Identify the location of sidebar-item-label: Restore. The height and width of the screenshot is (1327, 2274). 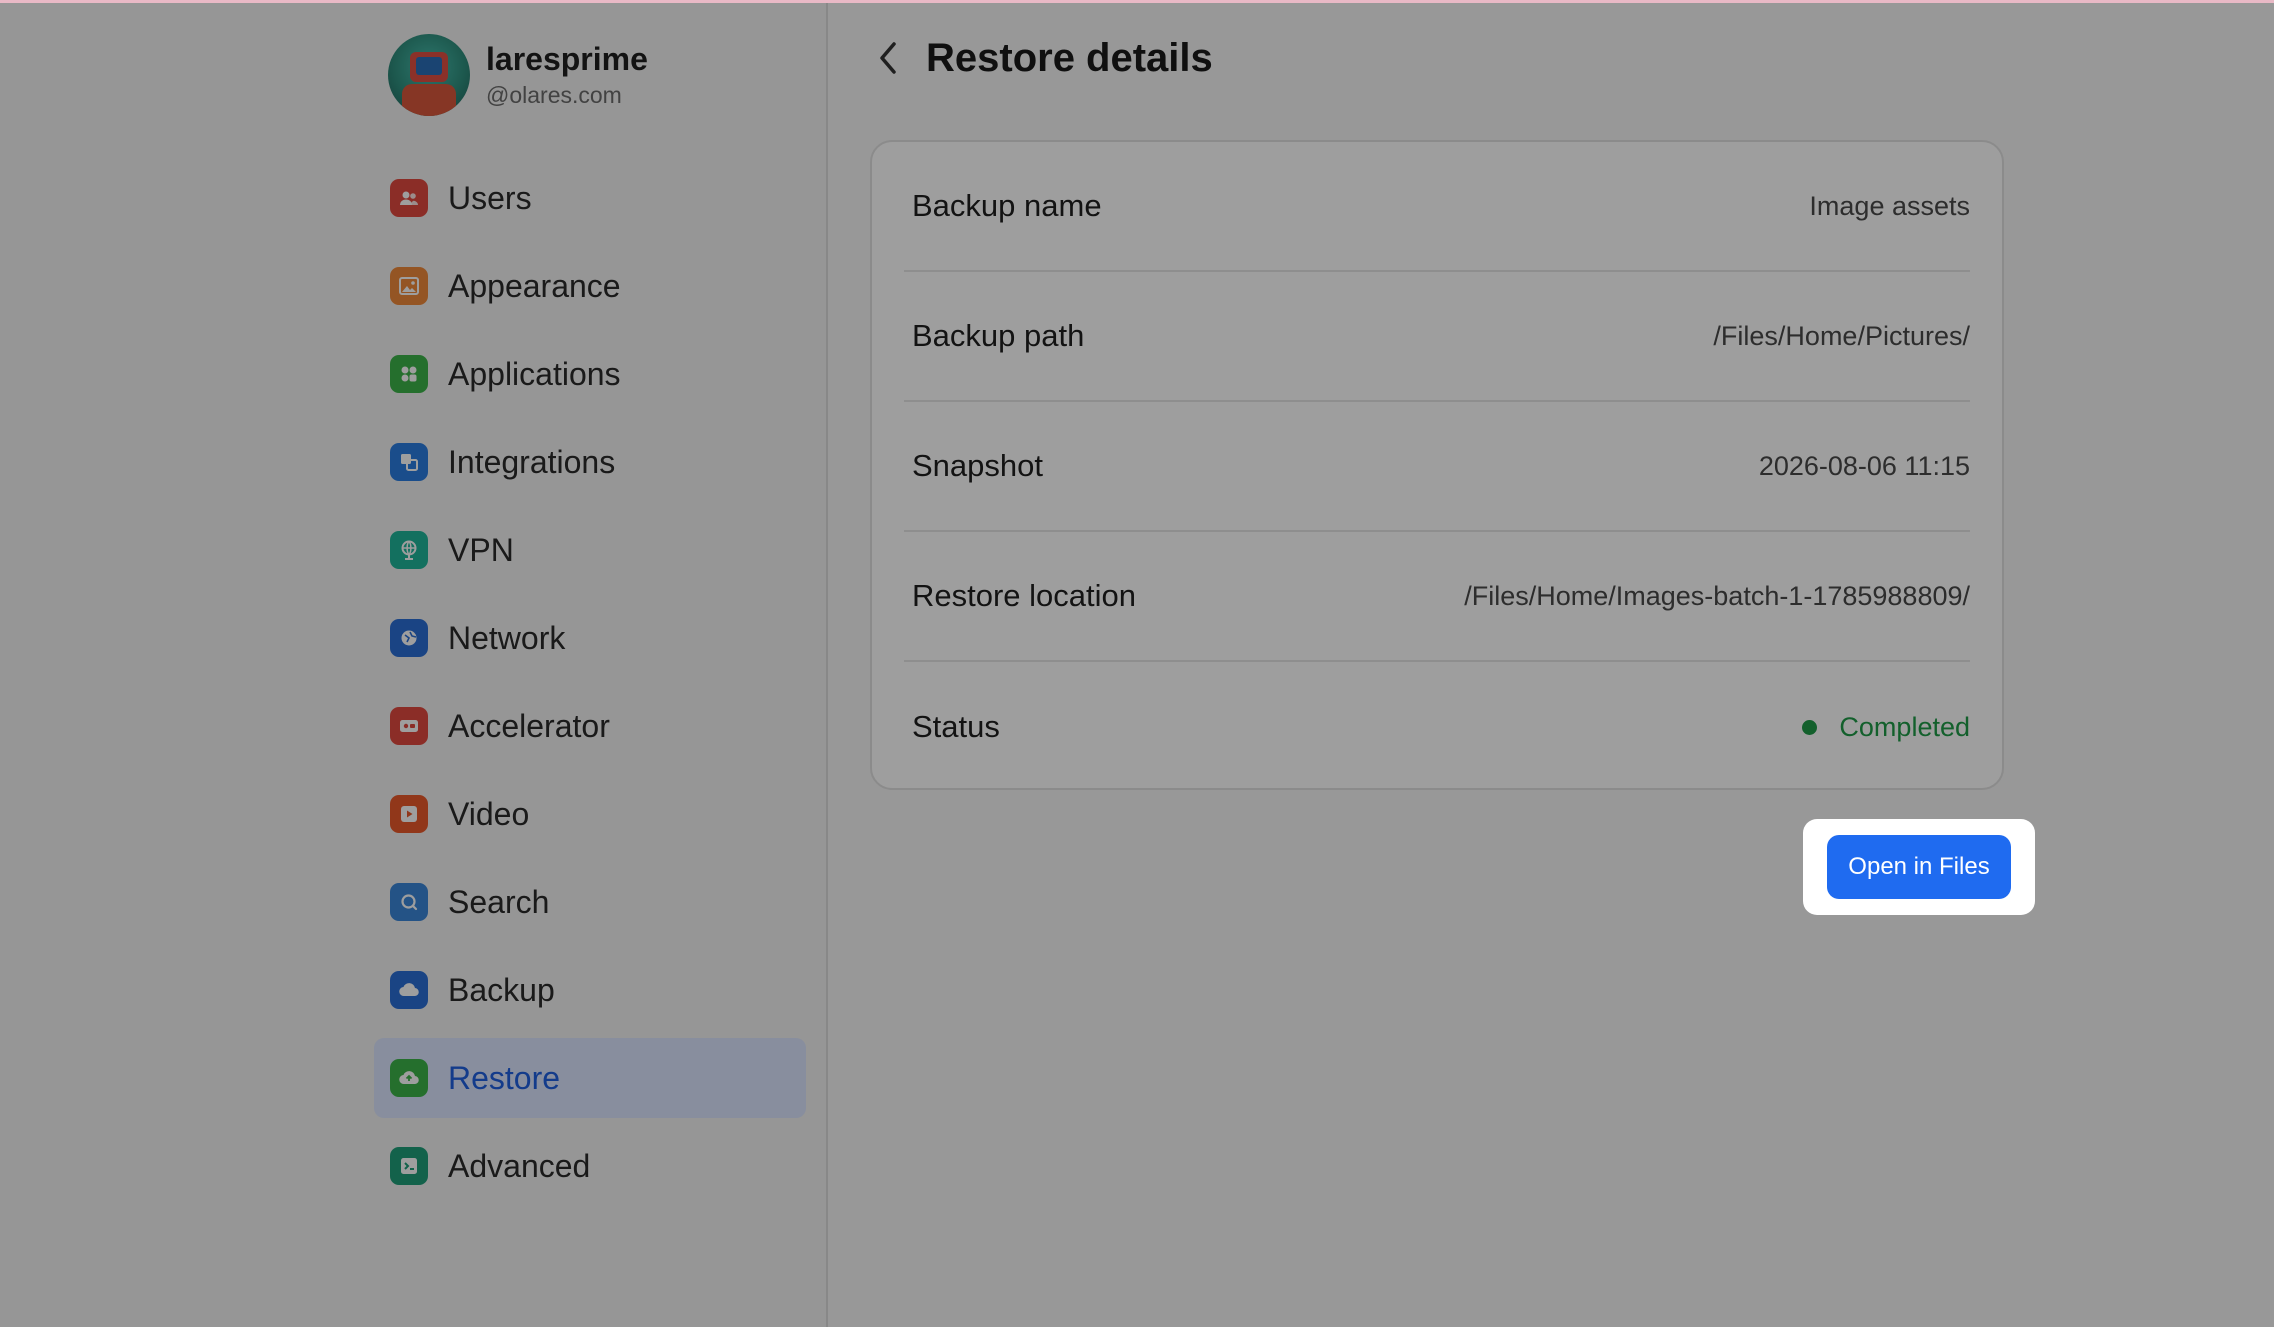
(504, 1077).